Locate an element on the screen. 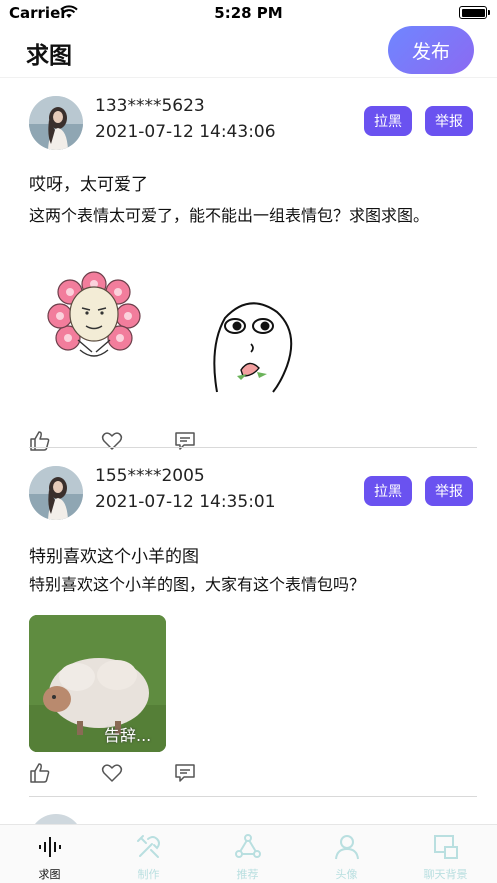 The width and height of the screenshot is (497, 883). battery-icon is located at coordinates (474, 12).